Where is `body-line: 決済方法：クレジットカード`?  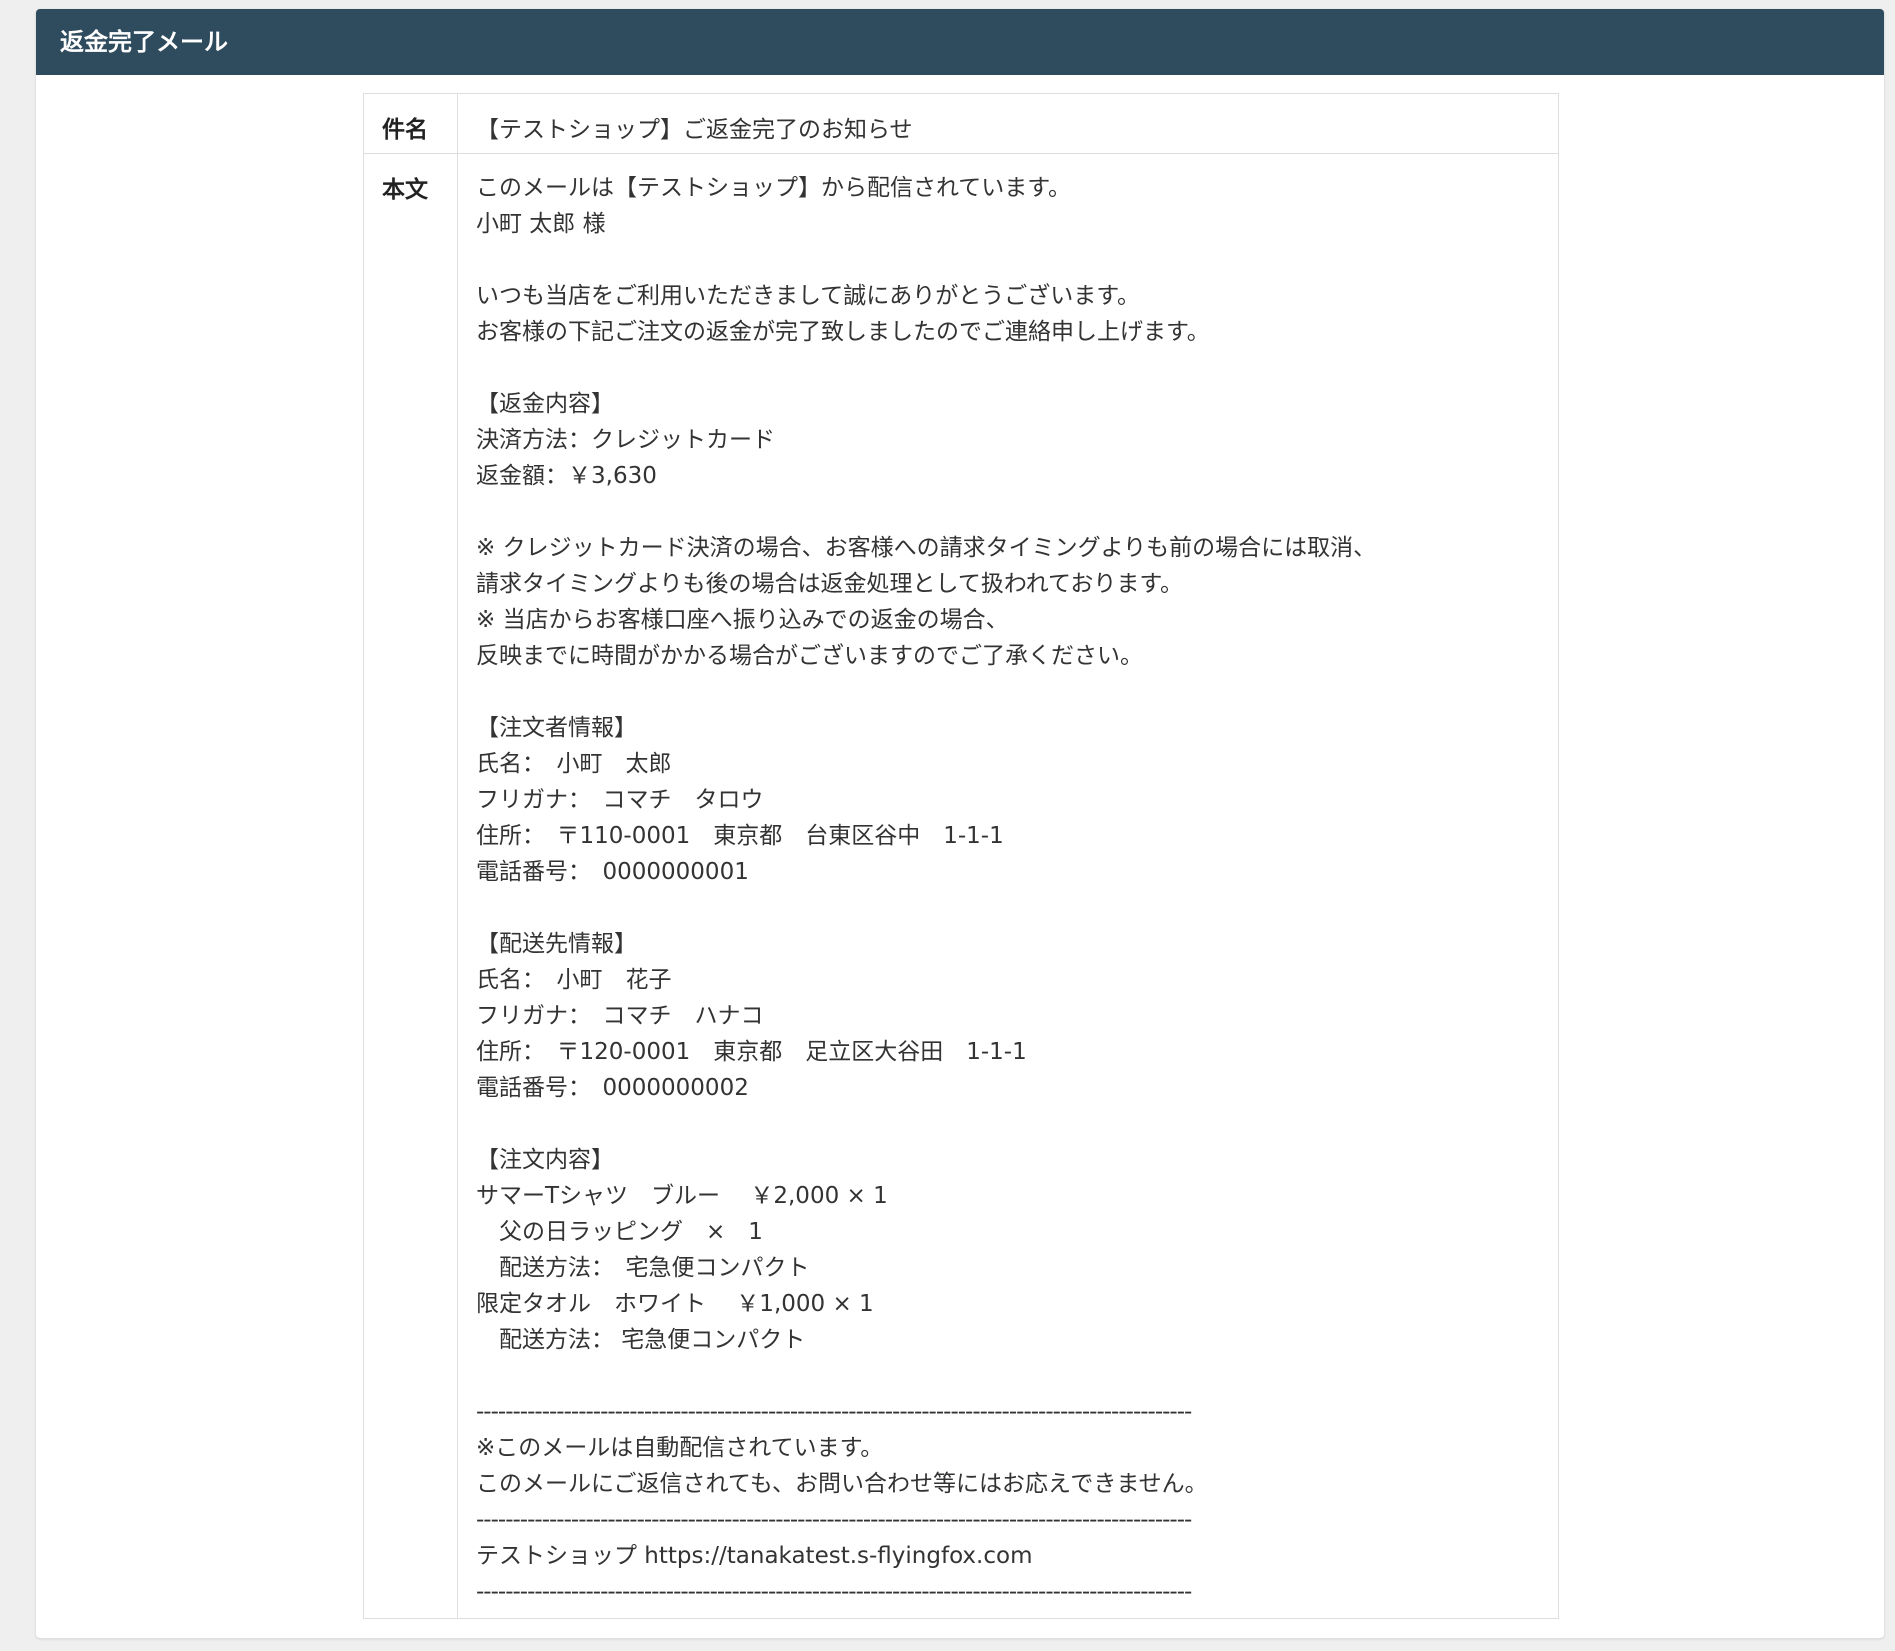
body-line: 決済方法：クレジットカード is located at coordinates (625, 440).